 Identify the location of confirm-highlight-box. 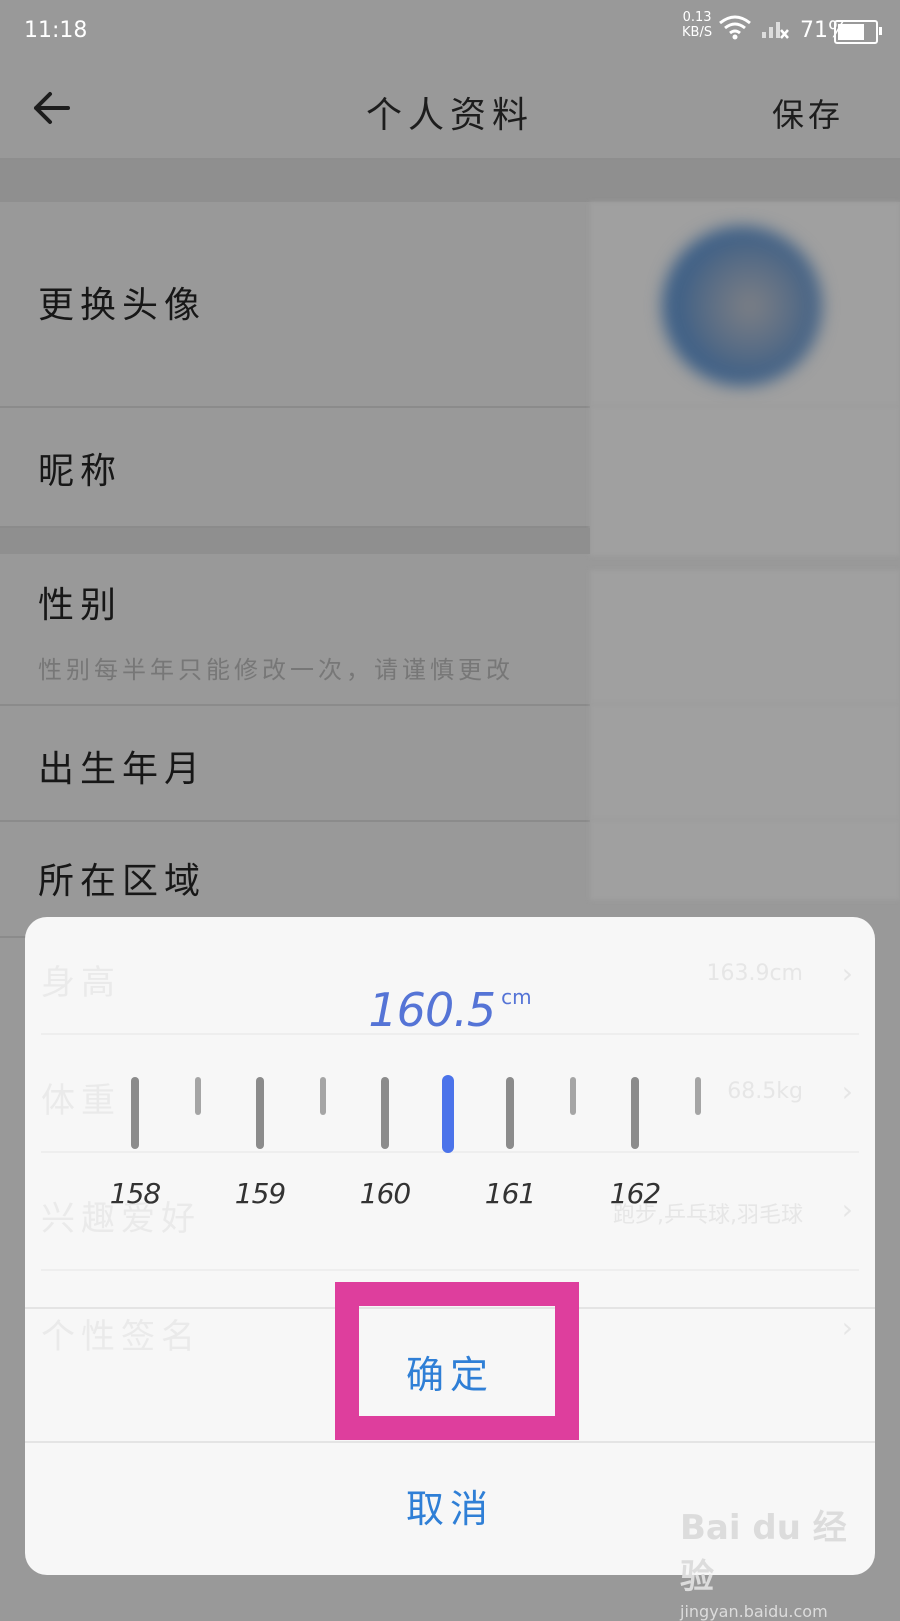
(457, 1361).